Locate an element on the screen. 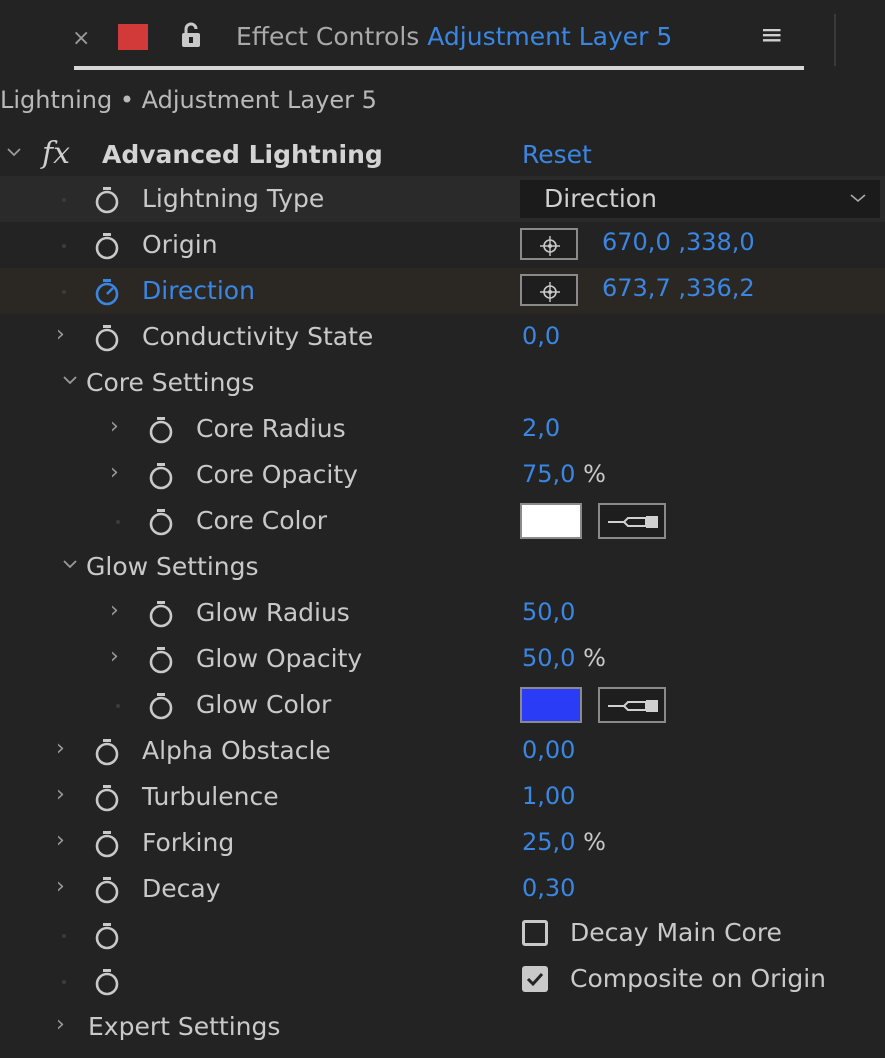 This screenshot has width=885, height=1058. property-label: Conductivity State is located at coordinates (258, 336).